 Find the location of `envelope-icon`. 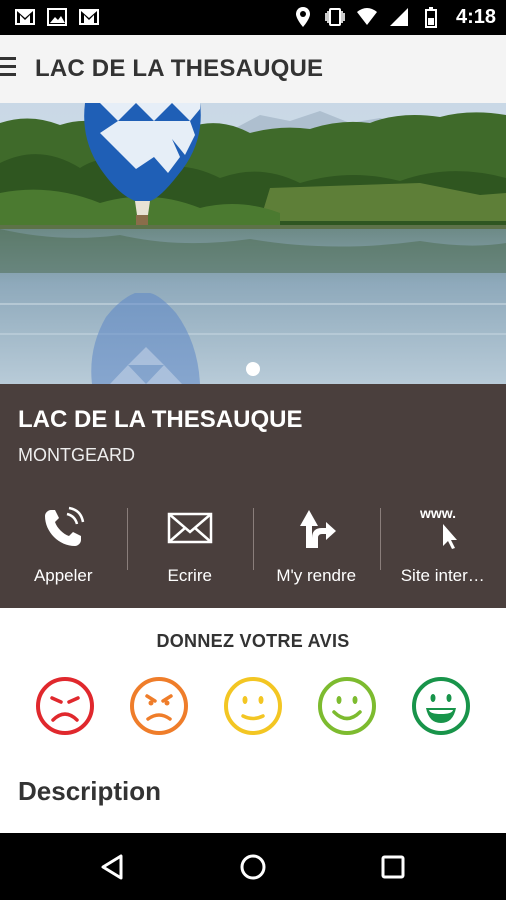

envelope-icon is located at coordinates (189, 528).